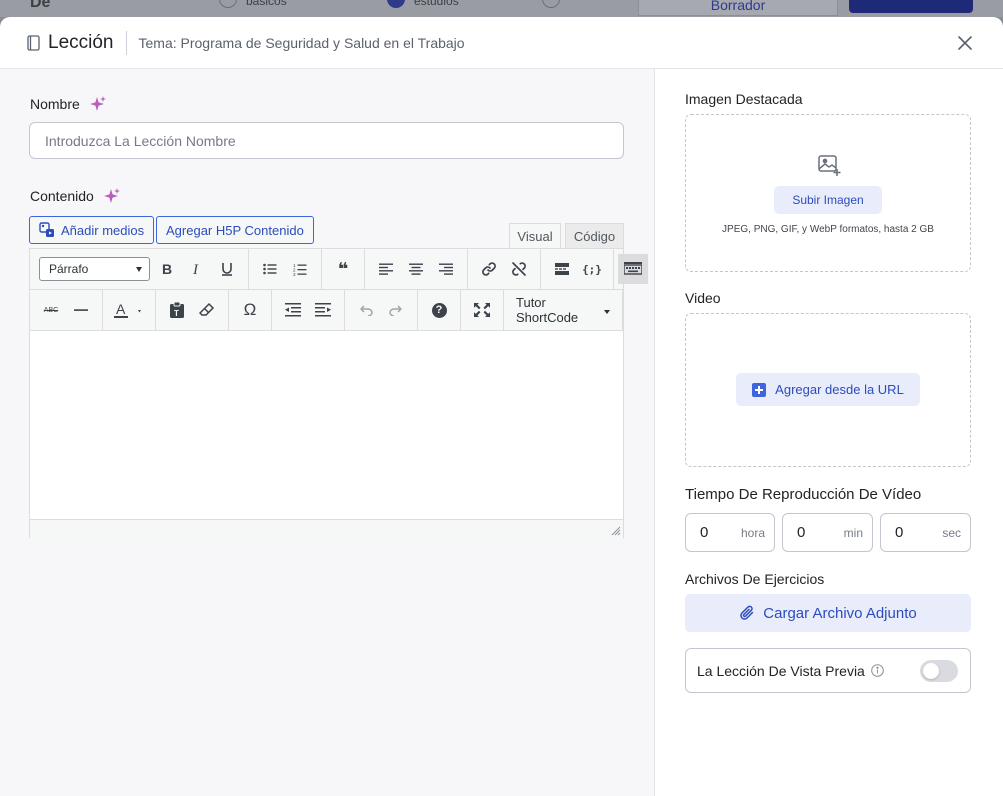  What do you see at coordinates (519, 269) in the screenshot?
I see `remove-link-button` at bounding box center [519, 269].